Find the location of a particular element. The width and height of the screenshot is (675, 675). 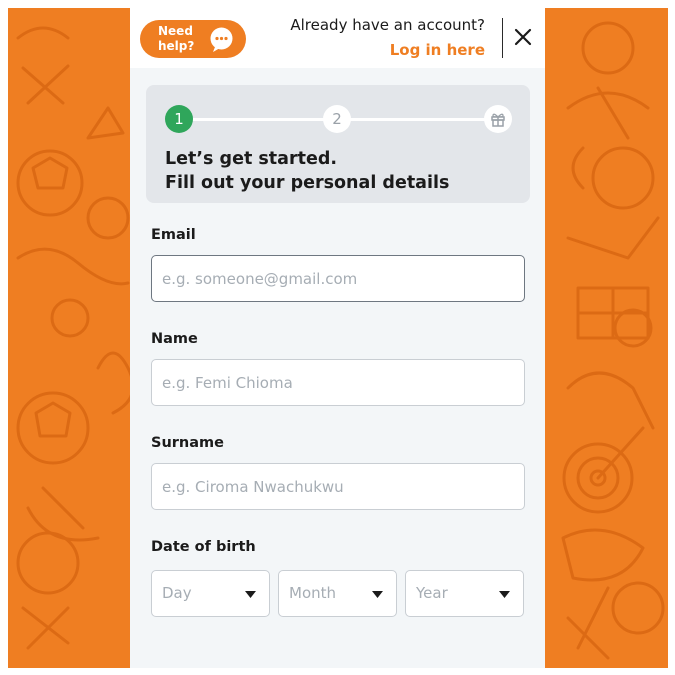

dob-day-select: Day is located at coordinates (210, 593).